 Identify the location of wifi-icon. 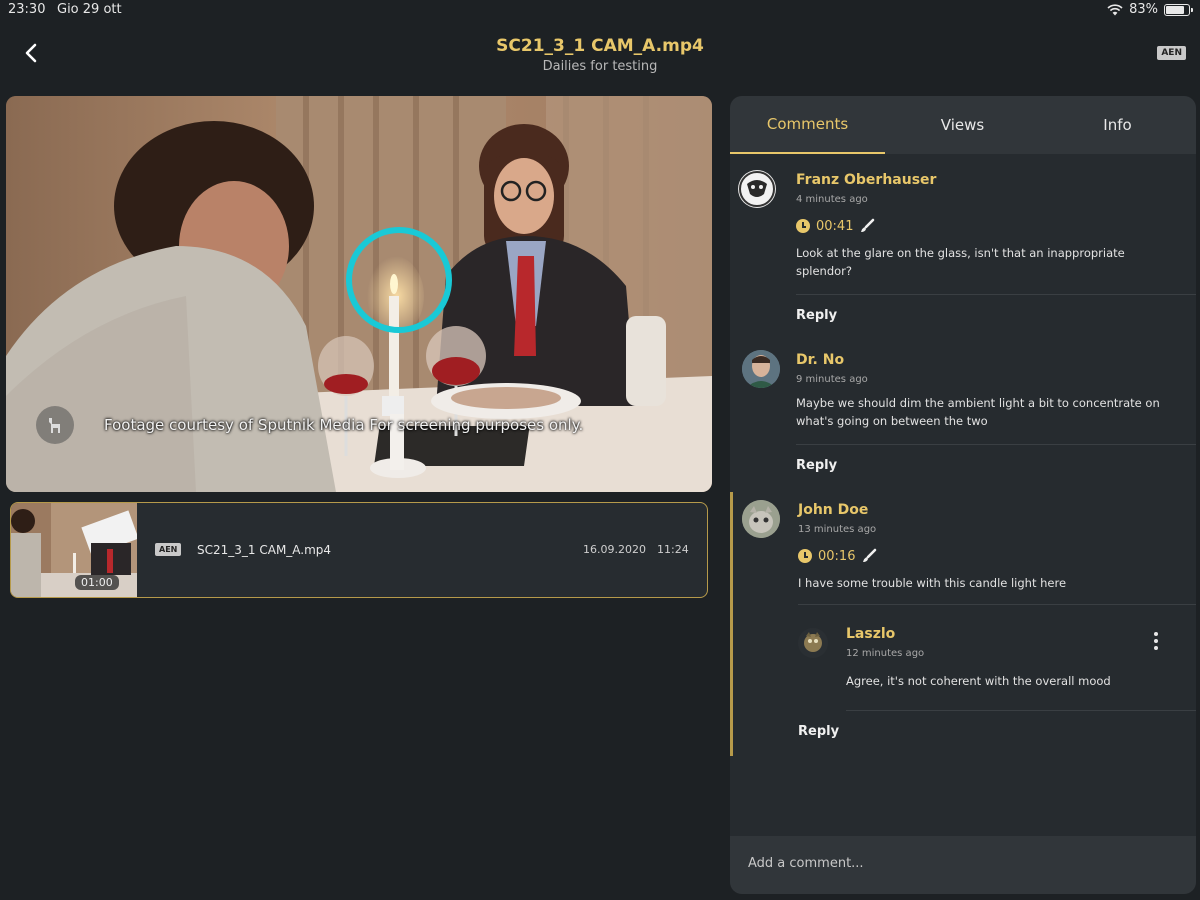
(1115, 9).